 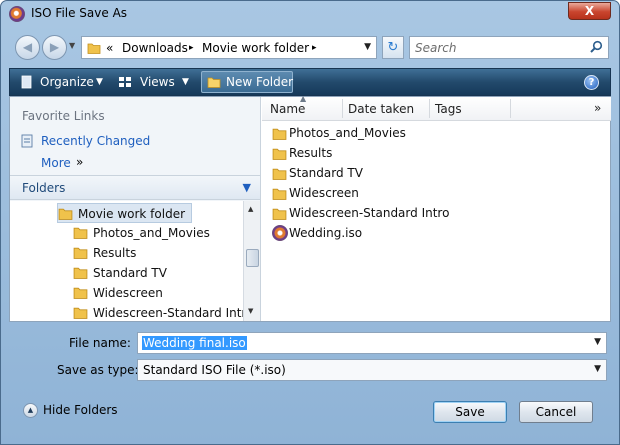 I want to click on file-item: Standard TV, so click(x=436, y=173).